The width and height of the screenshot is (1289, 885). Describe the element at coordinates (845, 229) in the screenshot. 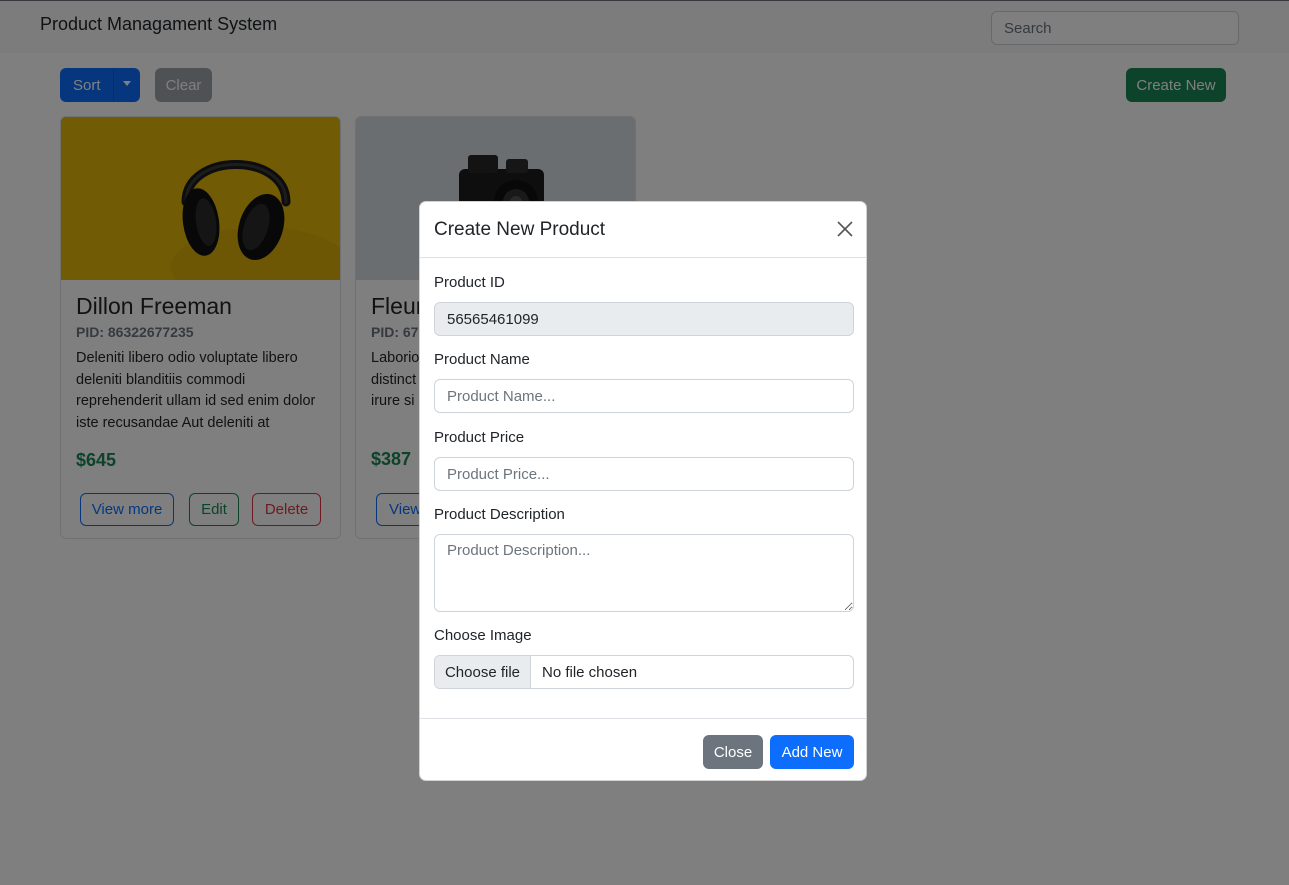

I see `close-icon` at that location.